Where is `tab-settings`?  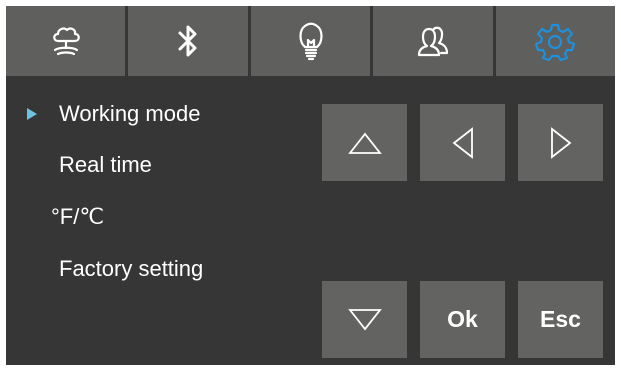
tab-settings is located at coordinates (555, 41).